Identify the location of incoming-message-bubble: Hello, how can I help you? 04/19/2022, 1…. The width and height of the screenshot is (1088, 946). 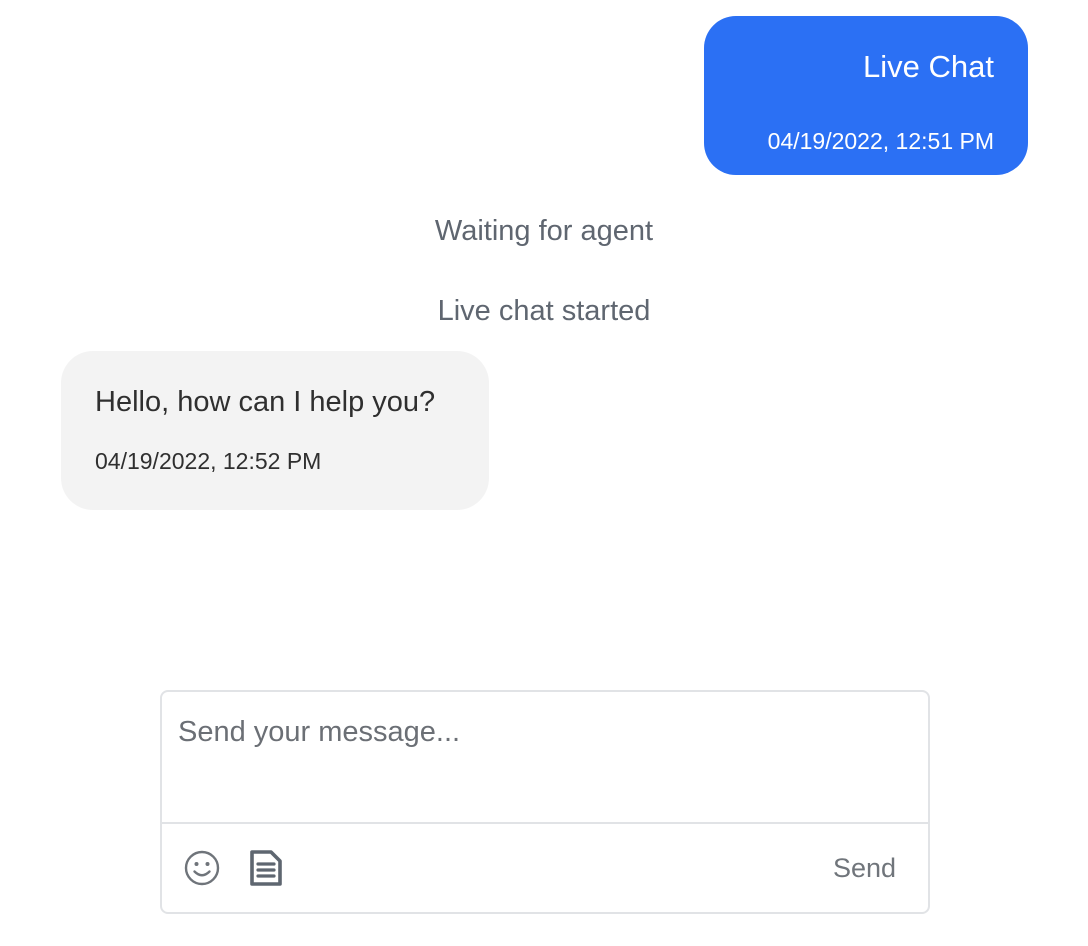
(275, 430).